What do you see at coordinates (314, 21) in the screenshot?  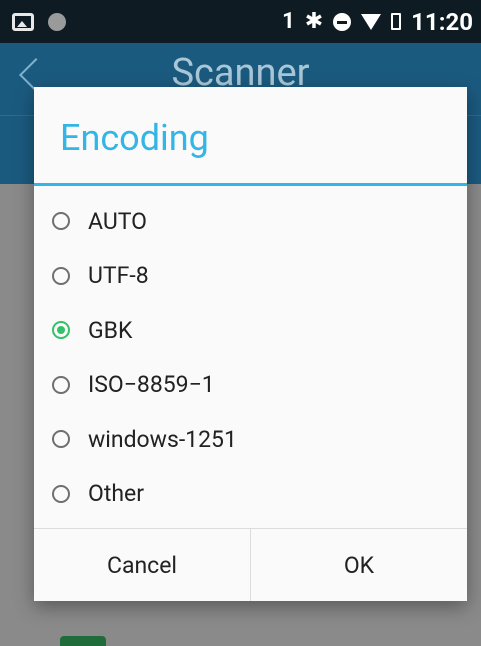 I see `bluetooth-icon: ✱` at bounding box center [314, 21].